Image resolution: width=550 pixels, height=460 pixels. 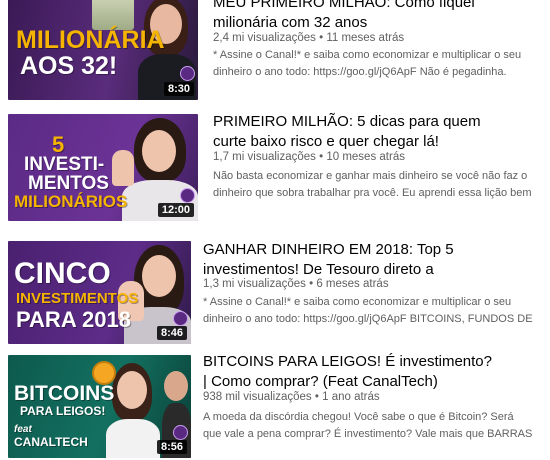 I want to click on video-meta: 1,7 mi visualizações • 10 meses atrás, so click(x=309, y=157).